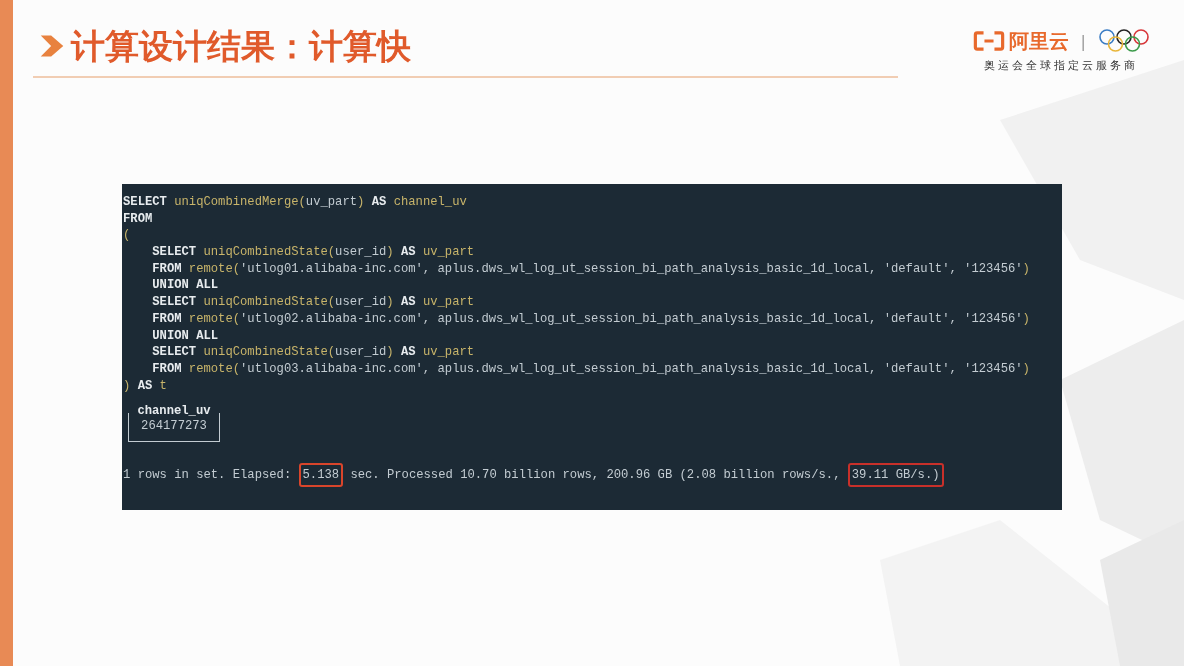 The image size is (1184, 666). Describe the element at coordinates (1038, 41) in the screenshot. I see `brand-name: 阿里云` at that location.